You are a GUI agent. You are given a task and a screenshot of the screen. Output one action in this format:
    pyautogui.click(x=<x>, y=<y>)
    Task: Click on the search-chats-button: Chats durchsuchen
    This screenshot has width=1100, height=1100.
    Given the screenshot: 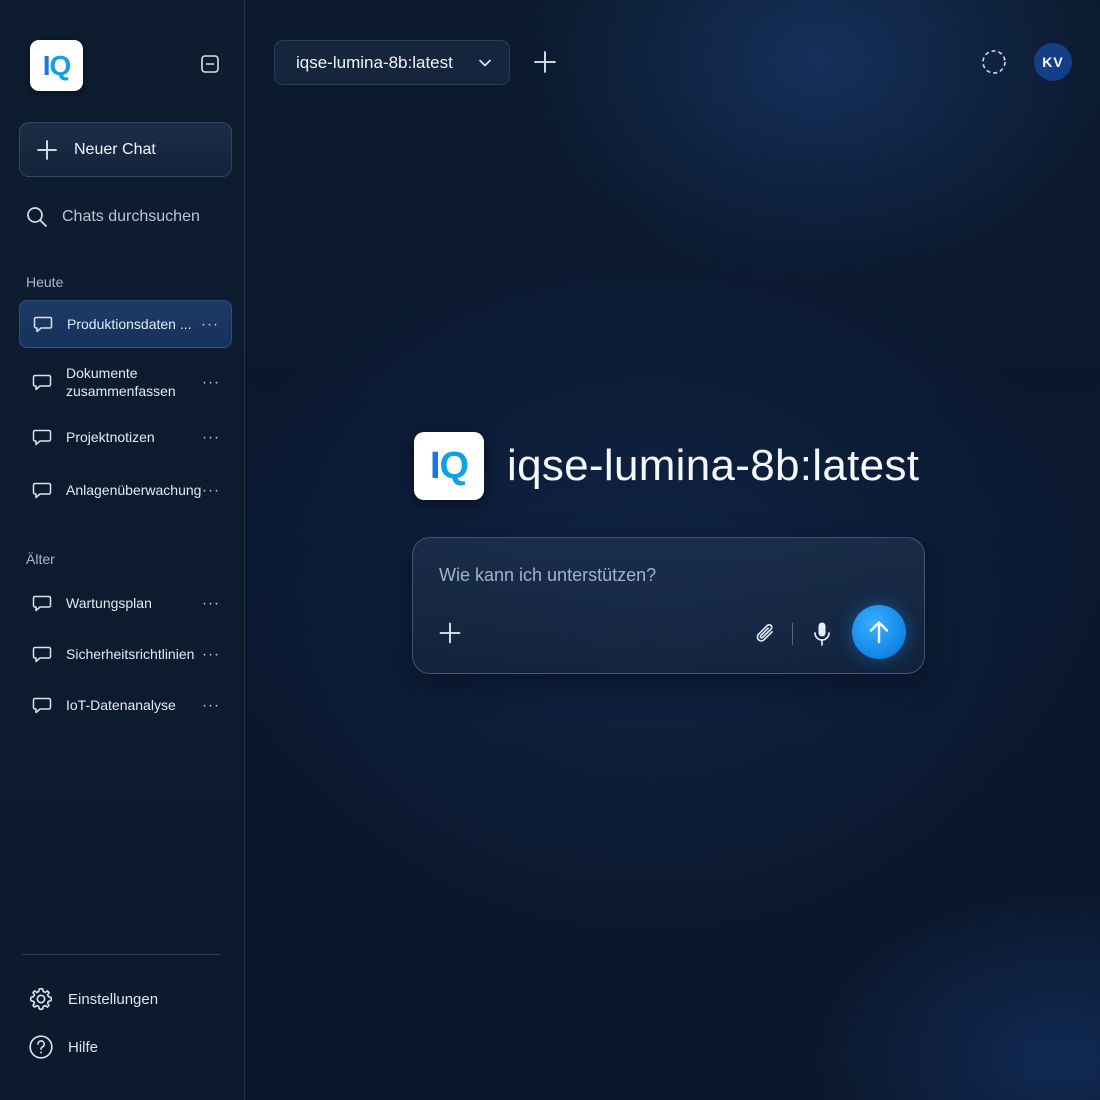 What is the action you would take?
    pyautogui.click(x=126, y=217)
    